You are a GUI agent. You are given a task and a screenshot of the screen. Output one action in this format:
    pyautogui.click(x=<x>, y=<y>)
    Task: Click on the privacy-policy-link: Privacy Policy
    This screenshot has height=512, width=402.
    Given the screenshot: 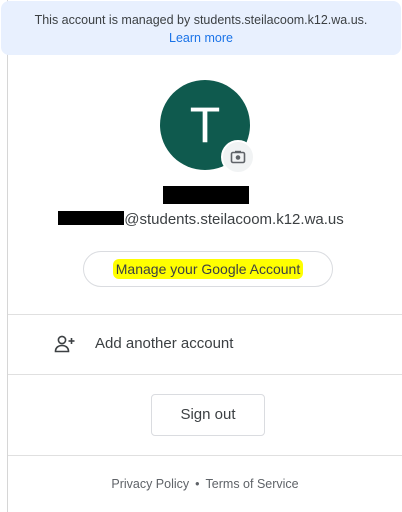 What is the action you would take?
    pyautogui.click(x=150, y=484)
    